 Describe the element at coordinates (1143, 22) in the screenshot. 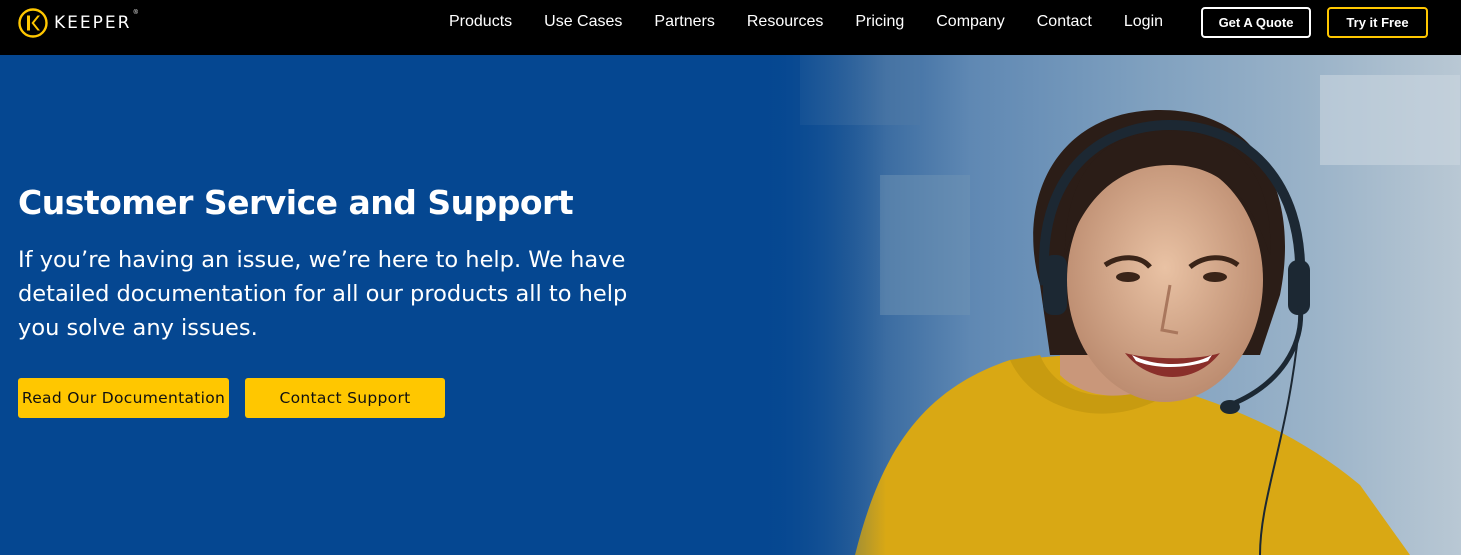

I see `nav-item-login: Login` at that location.